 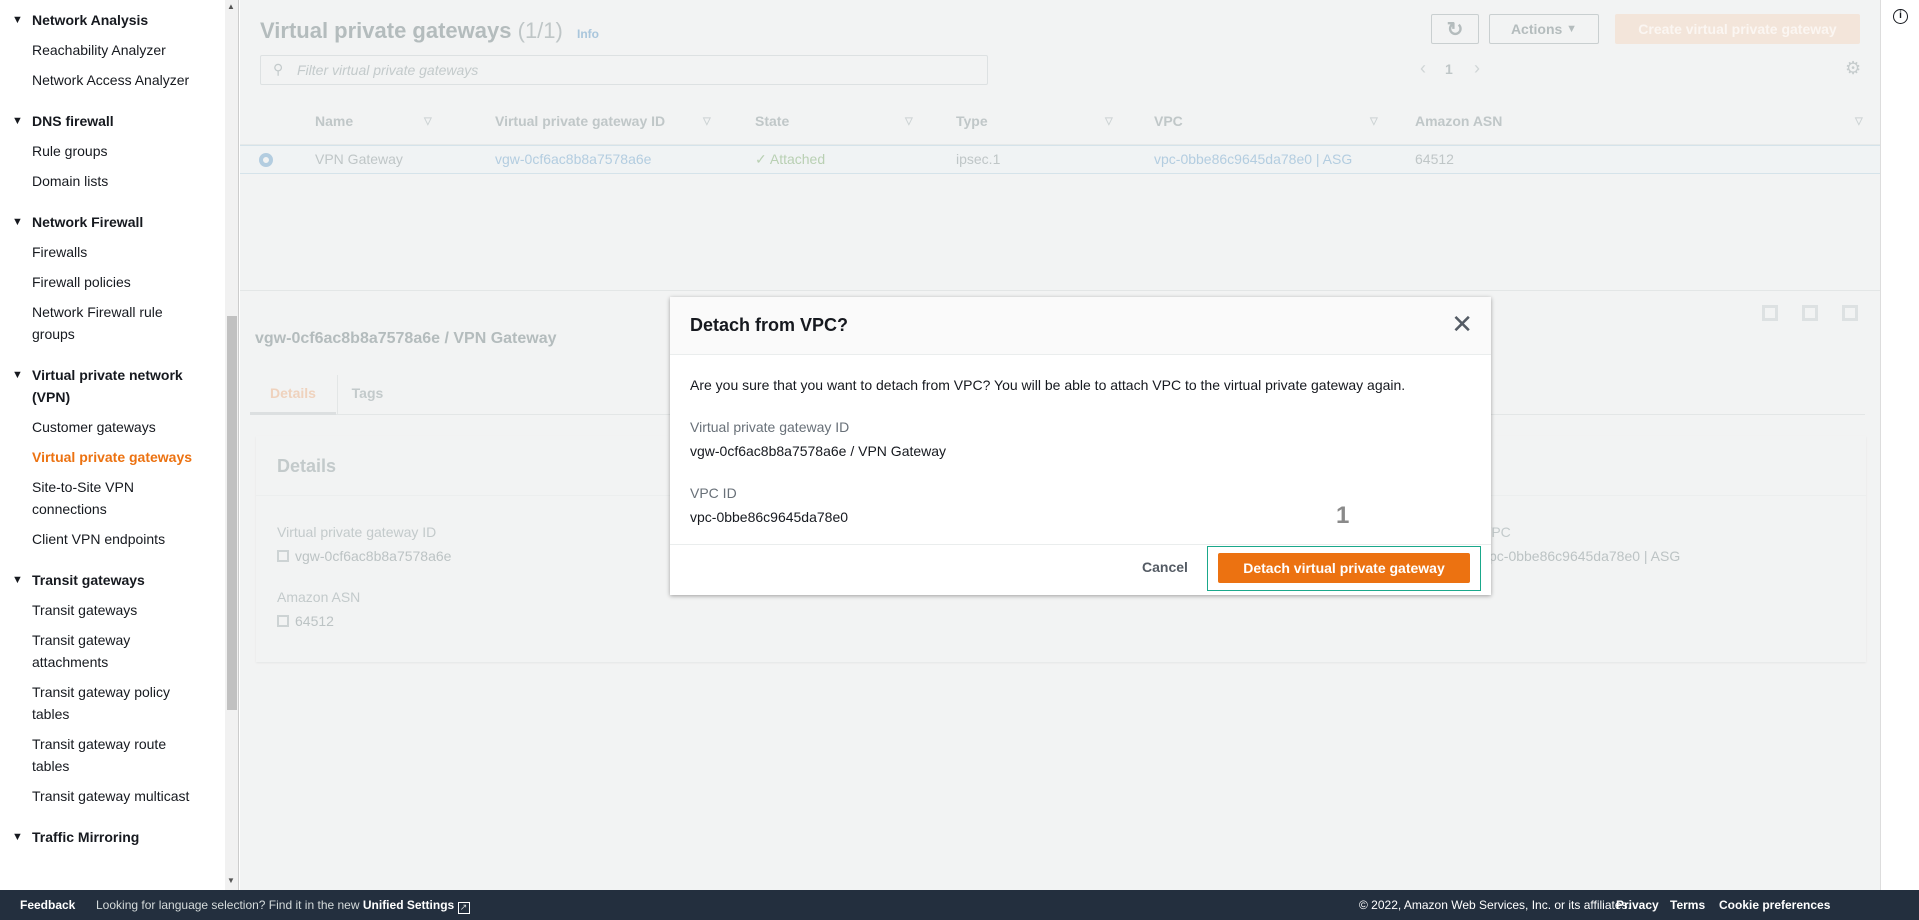 What do you see at coordinates (408, 905) in the screenshot?
I see `unified-settings-link: Unified Settings` at bounding box center [408, 905].